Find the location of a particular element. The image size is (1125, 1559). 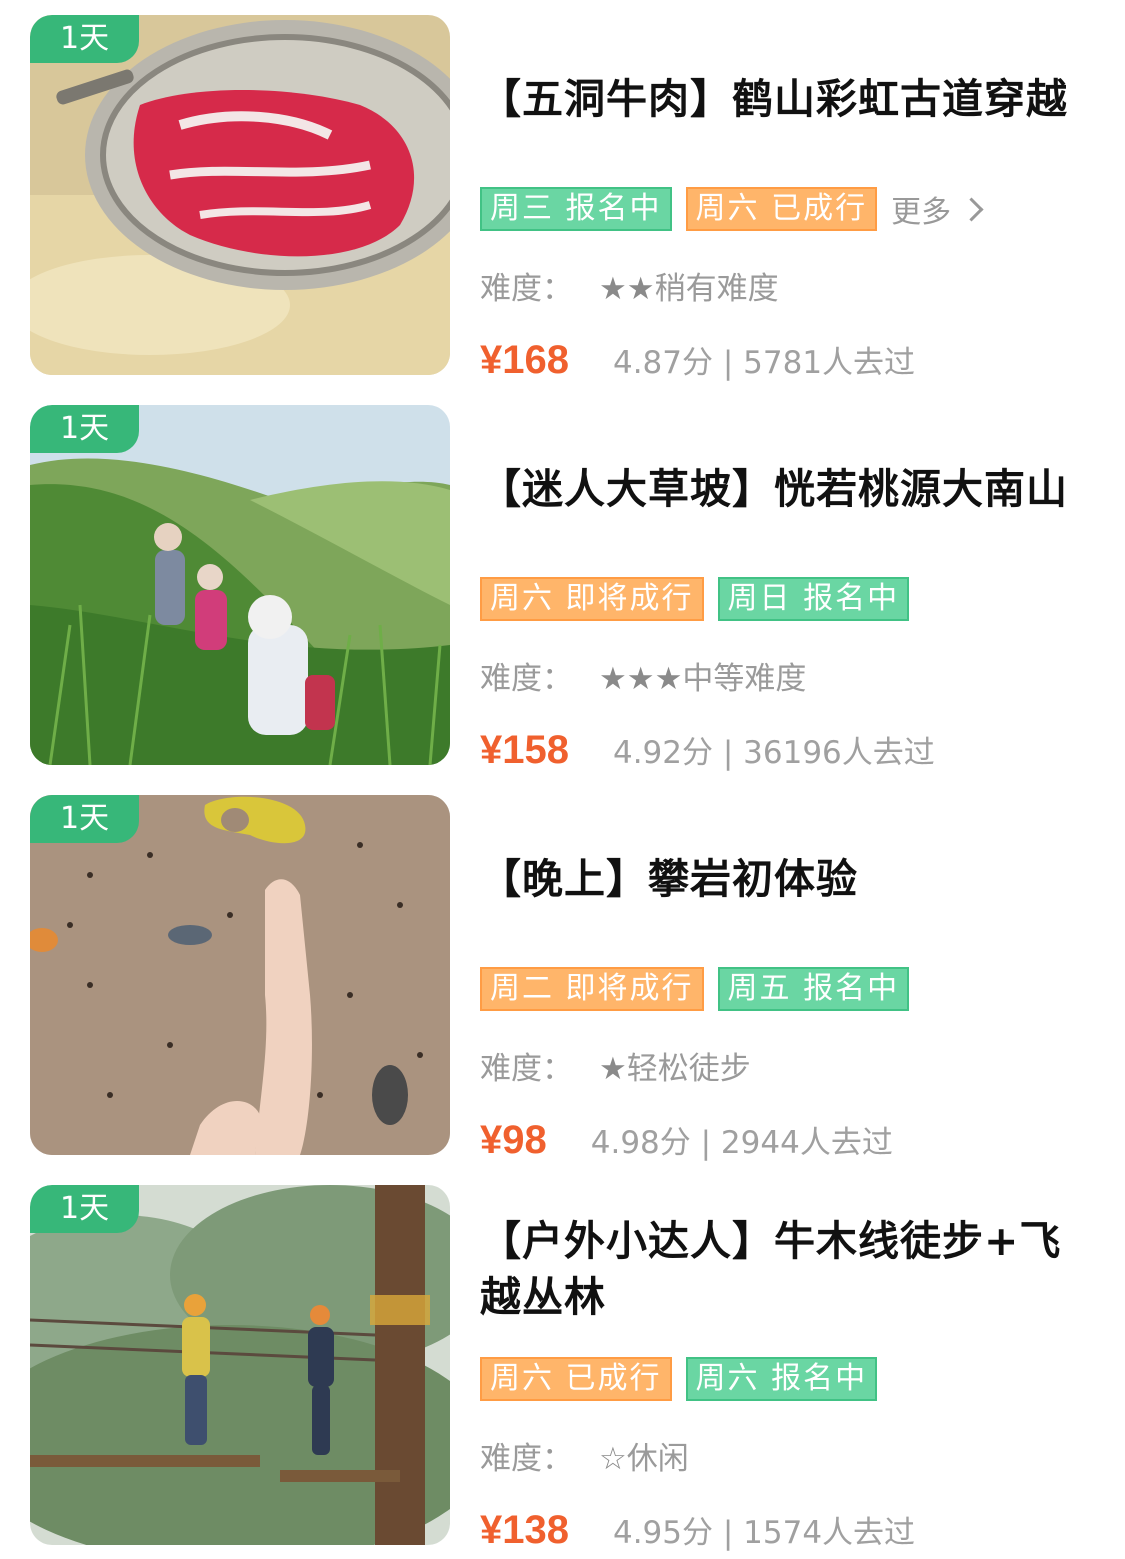

chevron-right-icon is located at coordinates (971, 209).